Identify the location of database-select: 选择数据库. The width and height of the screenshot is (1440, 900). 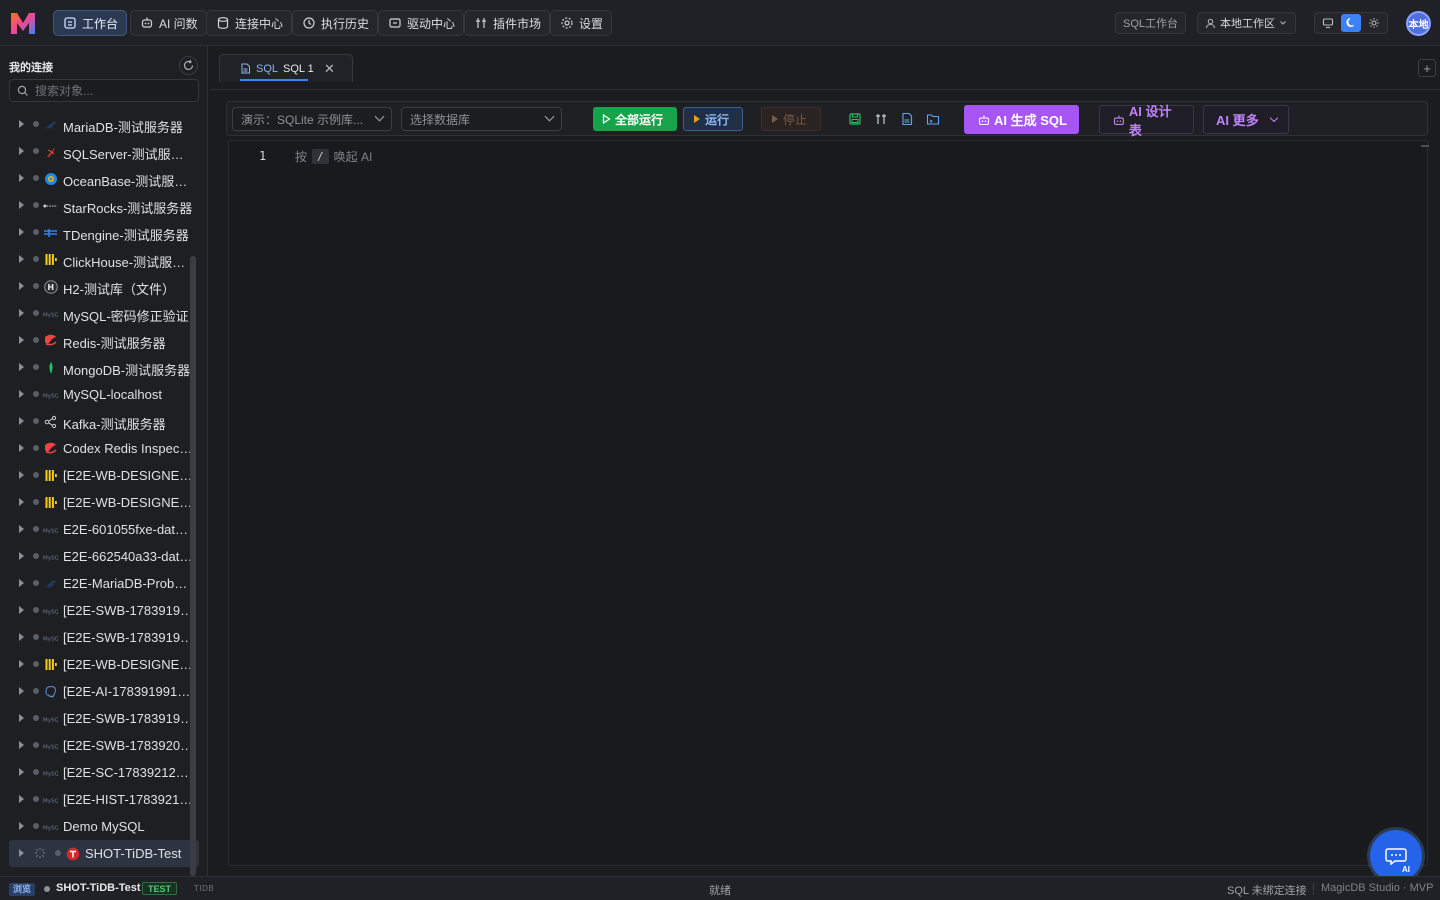
(481, 119).